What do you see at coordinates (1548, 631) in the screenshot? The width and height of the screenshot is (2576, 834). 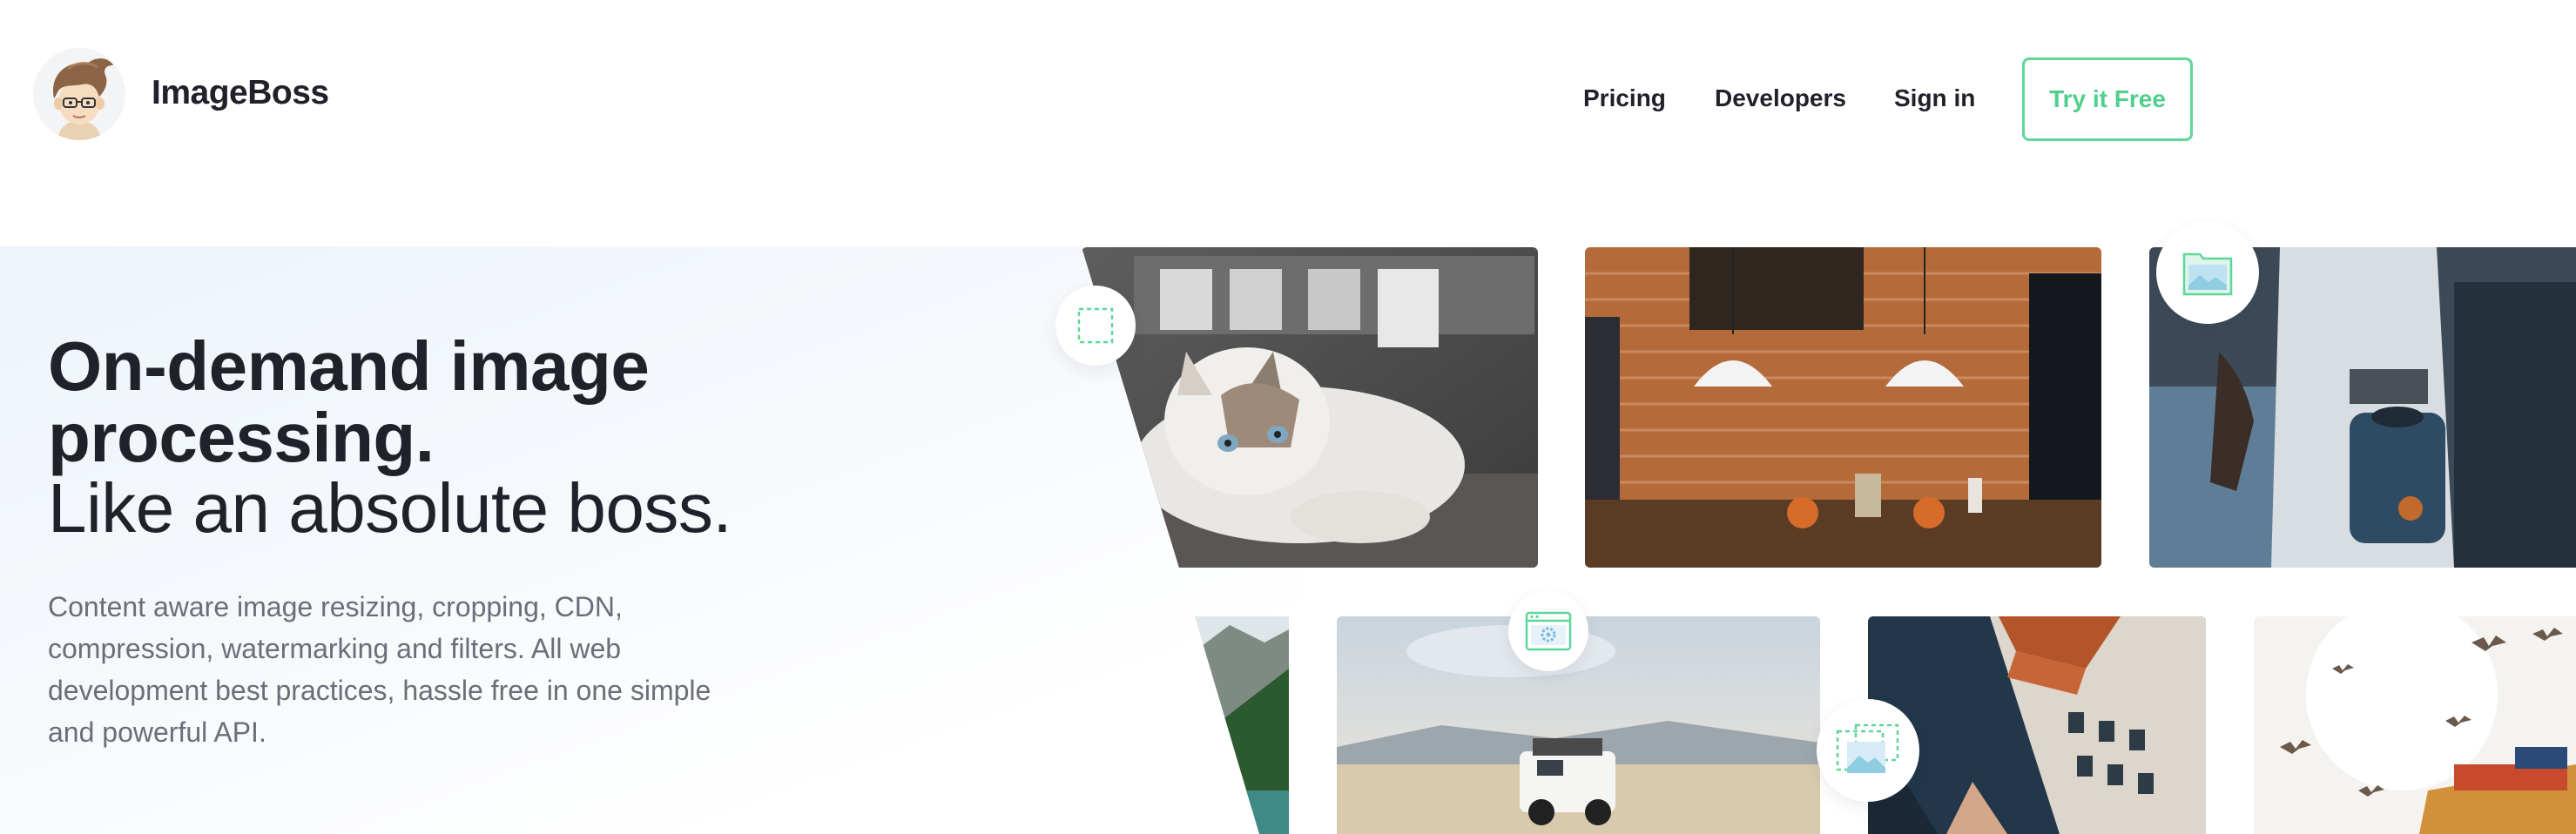 I see `image-settings-icon` at bounding box center [1548, 631].